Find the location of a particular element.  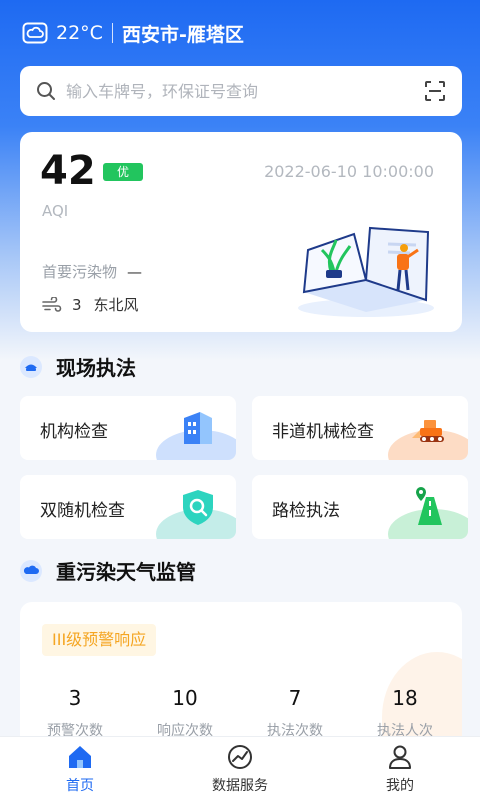

divider is located at coordinates (112, 33).